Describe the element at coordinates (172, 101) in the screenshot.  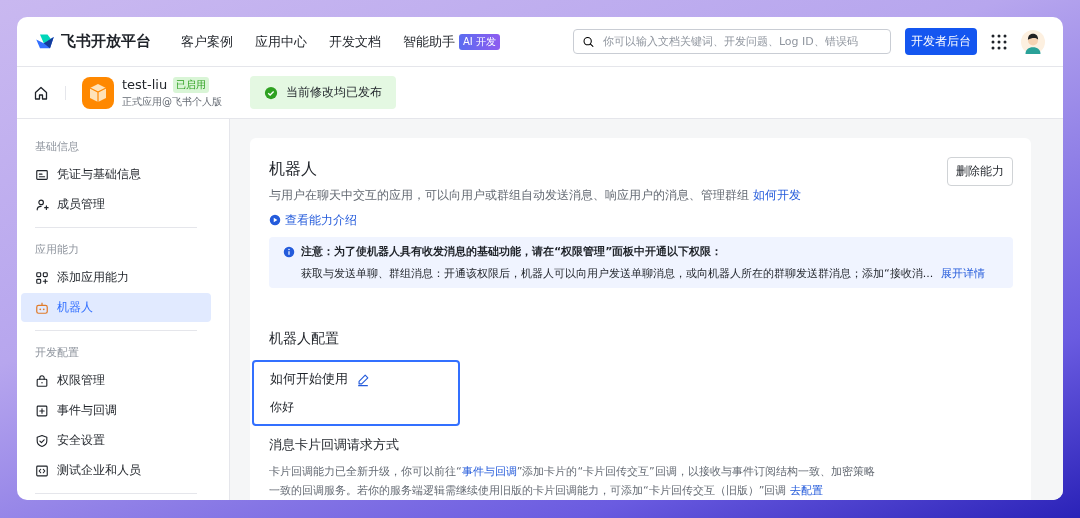
I see `app-subtitle: 正式应用@飞书个人版` at that location.